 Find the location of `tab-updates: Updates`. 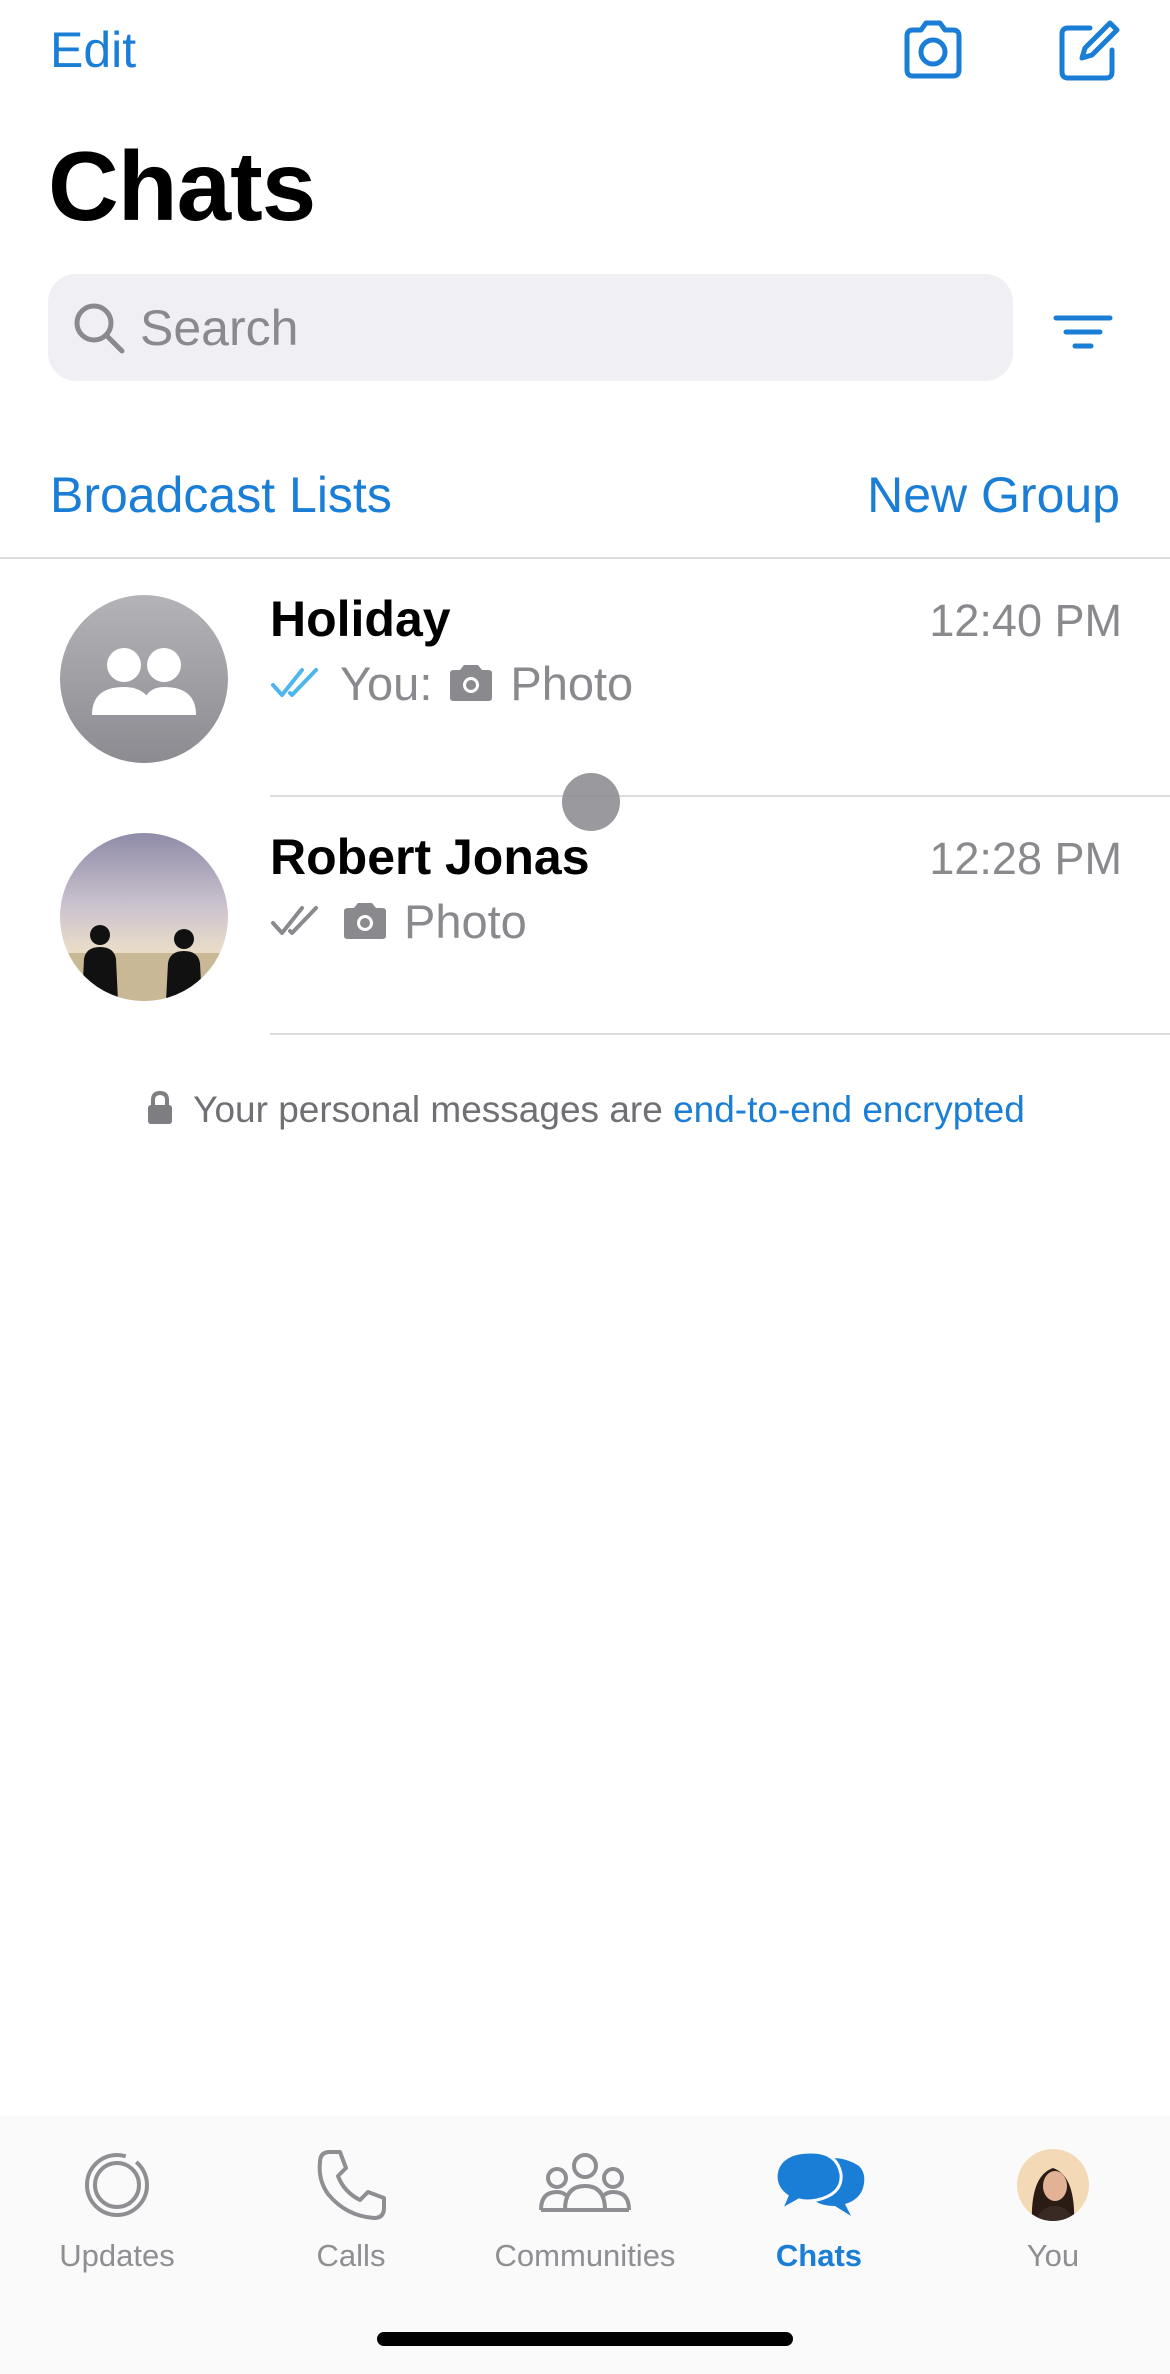

tab-updates: Updates is located at coordinates (117, 2211).